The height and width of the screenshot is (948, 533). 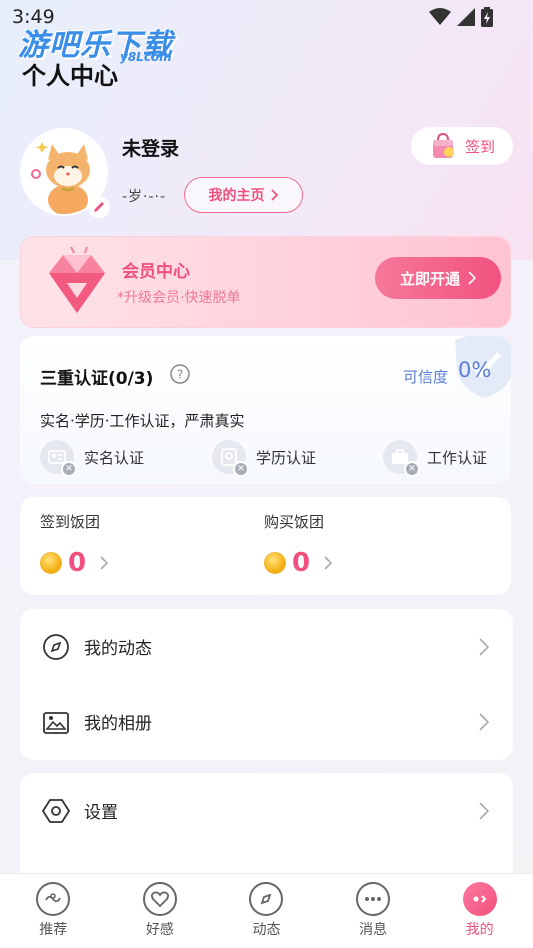 What do you see at coordinates (266, 721) in the screenshot?
I see `menu-item-my-album: 我的相册` at bounding box center [266, 721].